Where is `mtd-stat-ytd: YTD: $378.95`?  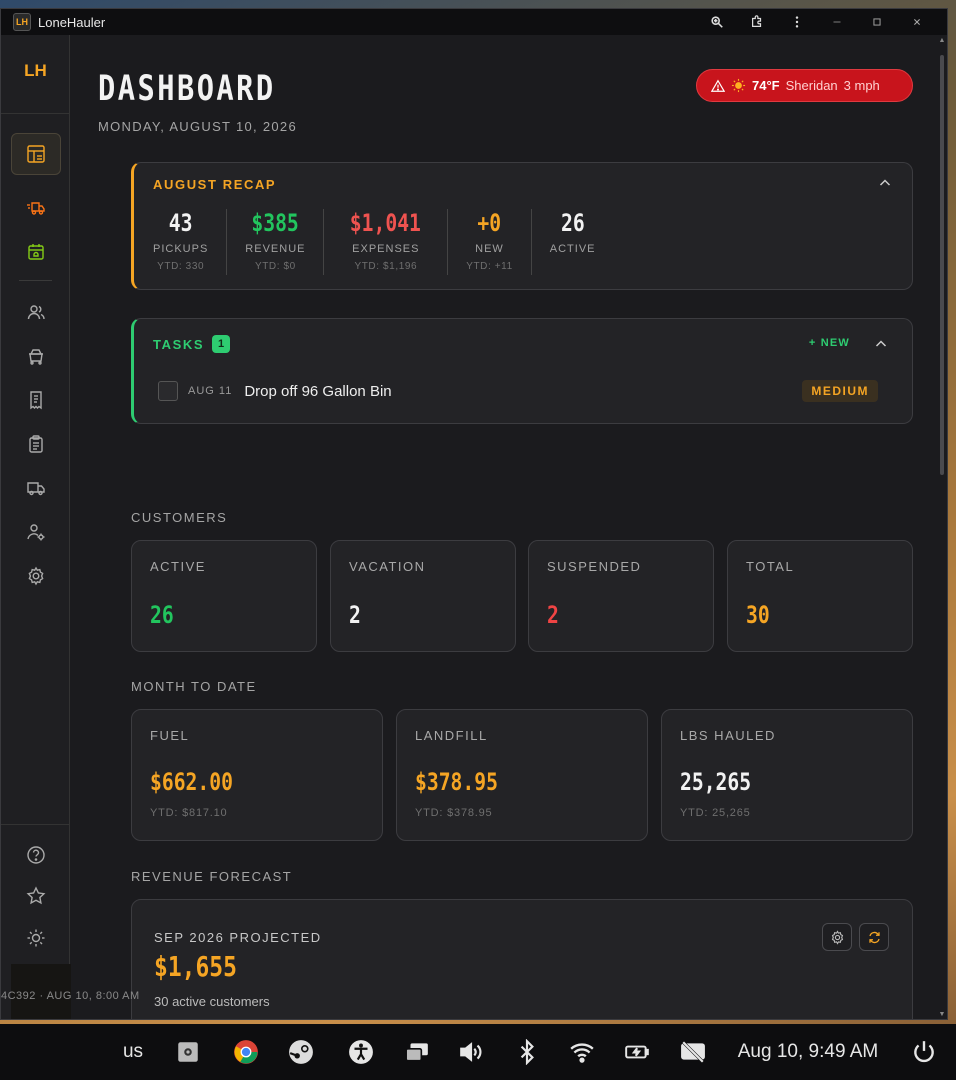 mtd-stat-ytd: YTD: $378.95 is located at coordinates (454, 813).